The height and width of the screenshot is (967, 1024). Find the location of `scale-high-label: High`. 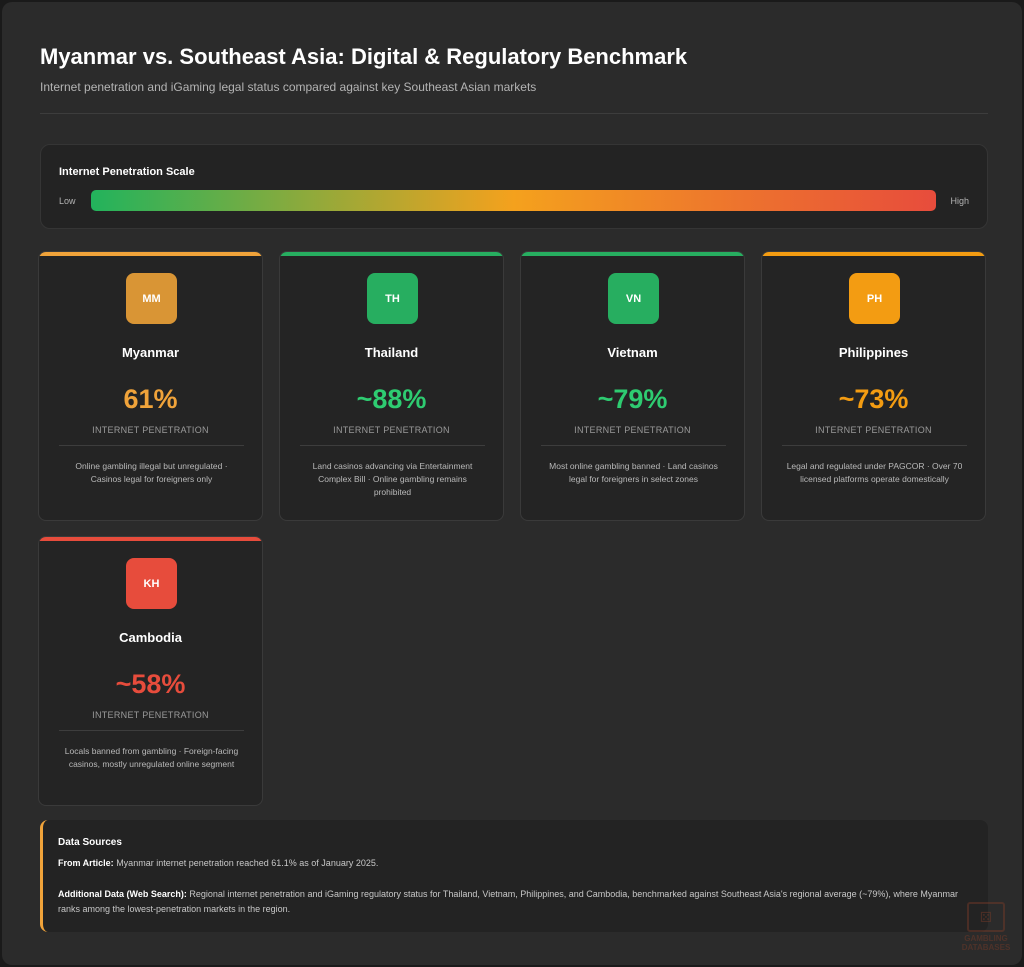

scale-high-label: High is located at coordinates (959, 201).